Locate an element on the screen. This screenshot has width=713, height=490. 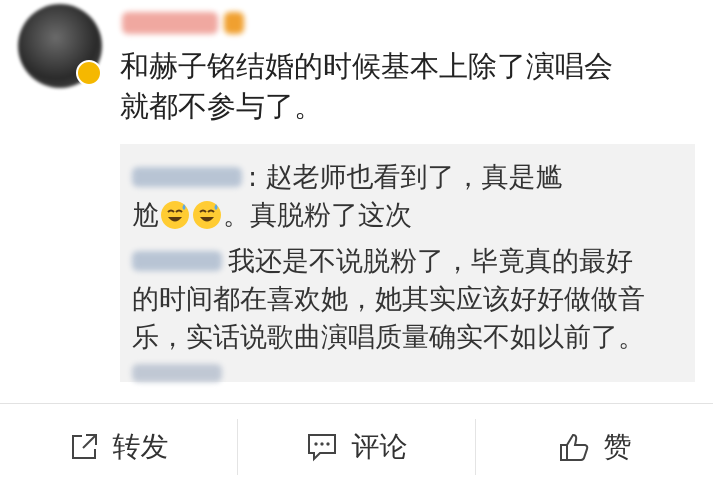
reply-text: 我还是不说脱粉了，毕竟真的最好 is located at coordinates (430, 262).